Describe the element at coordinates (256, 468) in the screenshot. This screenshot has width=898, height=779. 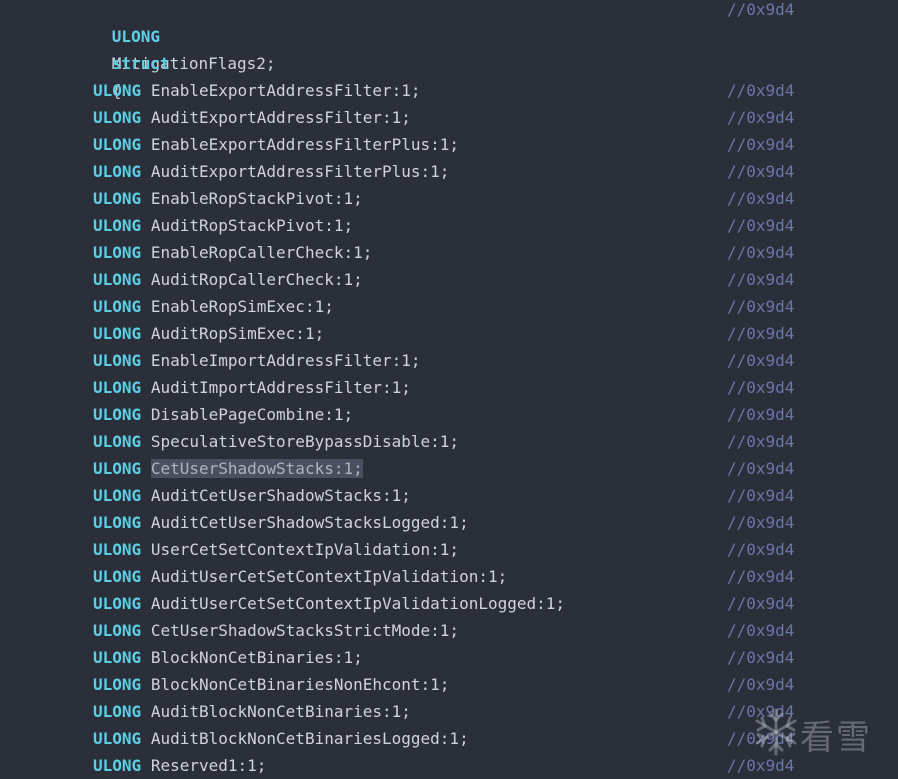
I see `selected-field-declaration: CetUserShadowStacks:1;` at that location.